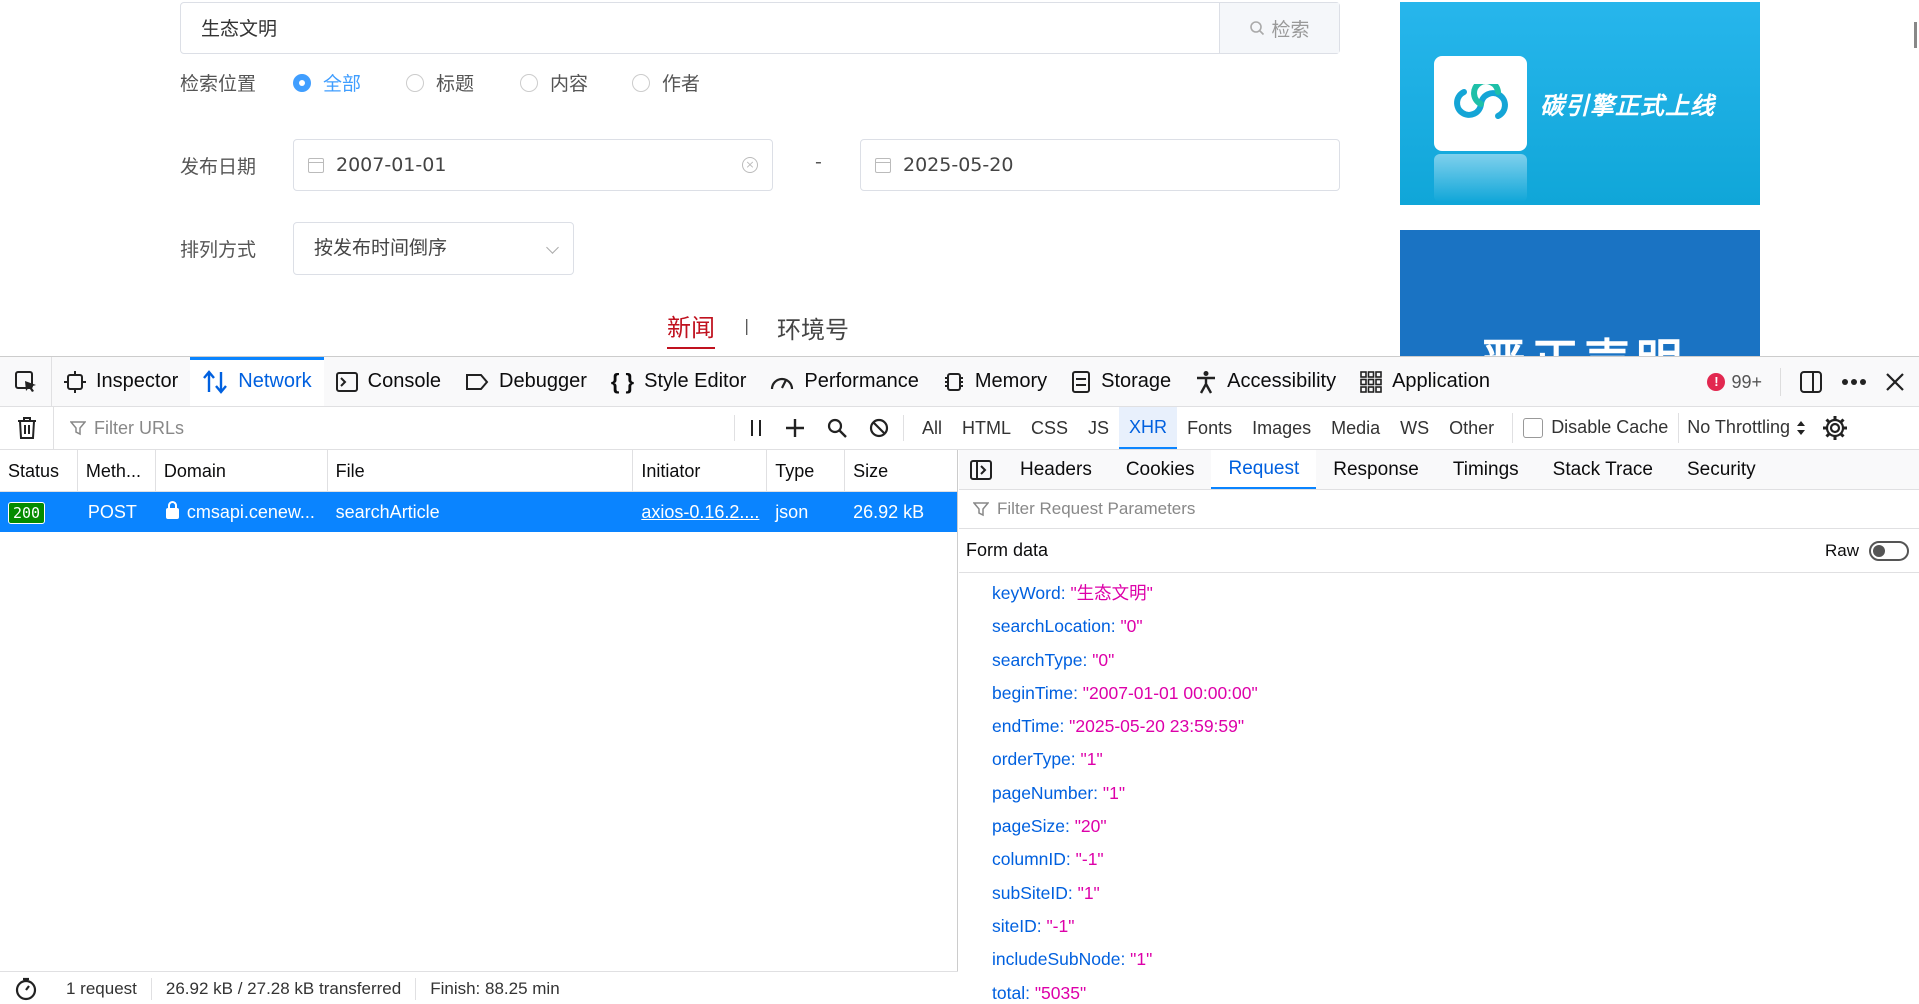  What do you see at coordinates (1439, 893) in the screenshot?
I see `form-param-row: subSiteID: "1"` at bounding box center [1439, 893].